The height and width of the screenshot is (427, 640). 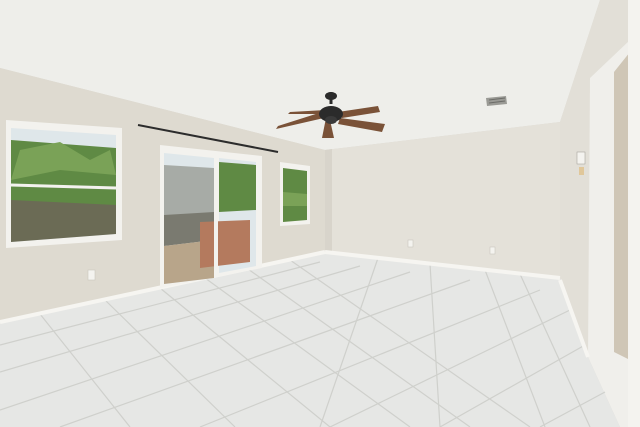 What do you see at coordinates (295, 194) in the screenshot?
I see `window-center` at bounding box center [295, 194].